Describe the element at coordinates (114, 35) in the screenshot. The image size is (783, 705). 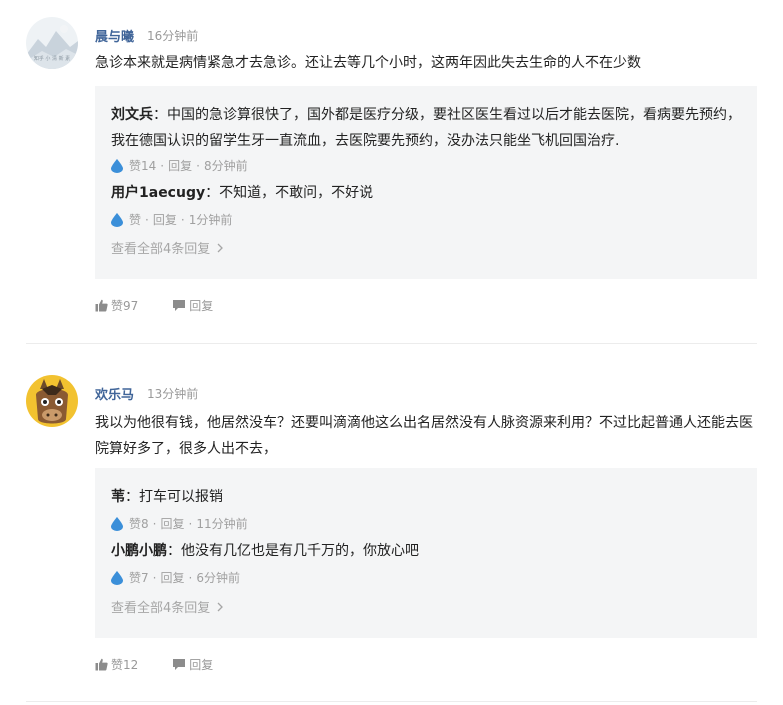
I see `username: 晨与曦` at that location.